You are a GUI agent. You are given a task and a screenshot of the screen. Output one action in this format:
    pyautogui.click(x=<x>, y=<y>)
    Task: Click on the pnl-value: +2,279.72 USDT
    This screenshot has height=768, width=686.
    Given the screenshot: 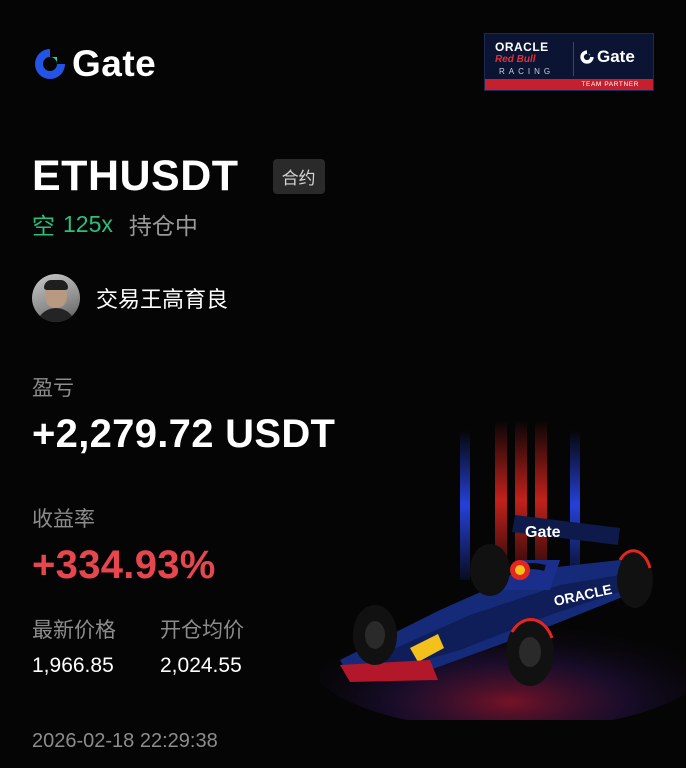 What is the action you would take?
    pyautogui.click(x=184, y=434)
    